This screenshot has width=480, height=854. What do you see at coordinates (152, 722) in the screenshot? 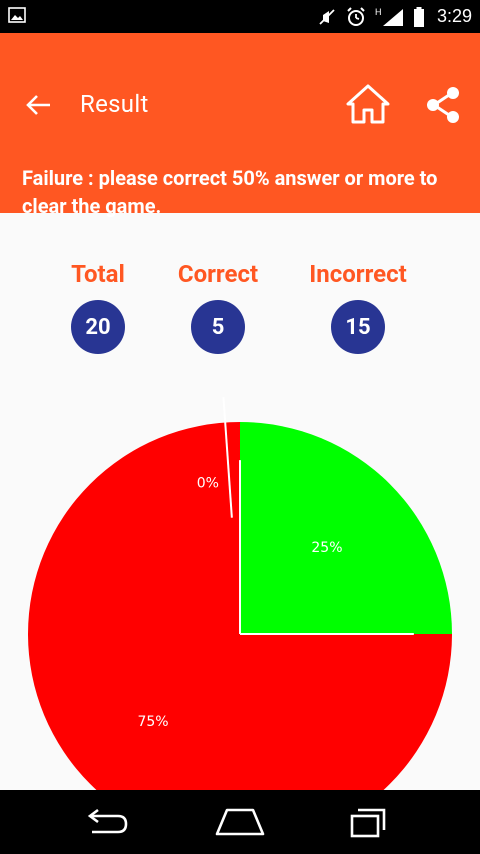
I see `pie-label-1: 75%` at bounding box center [152, 722].